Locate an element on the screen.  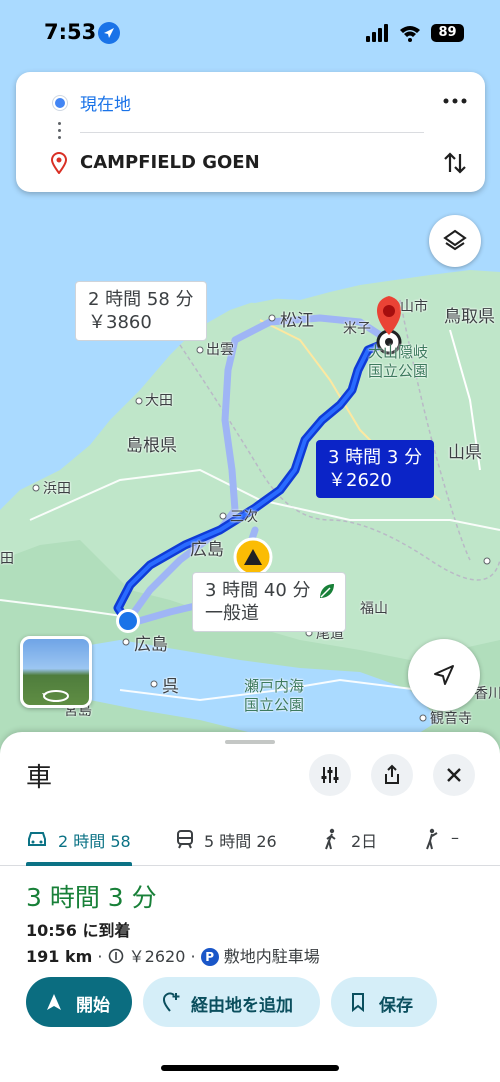
share-icon is located at coordinates (392, 774).